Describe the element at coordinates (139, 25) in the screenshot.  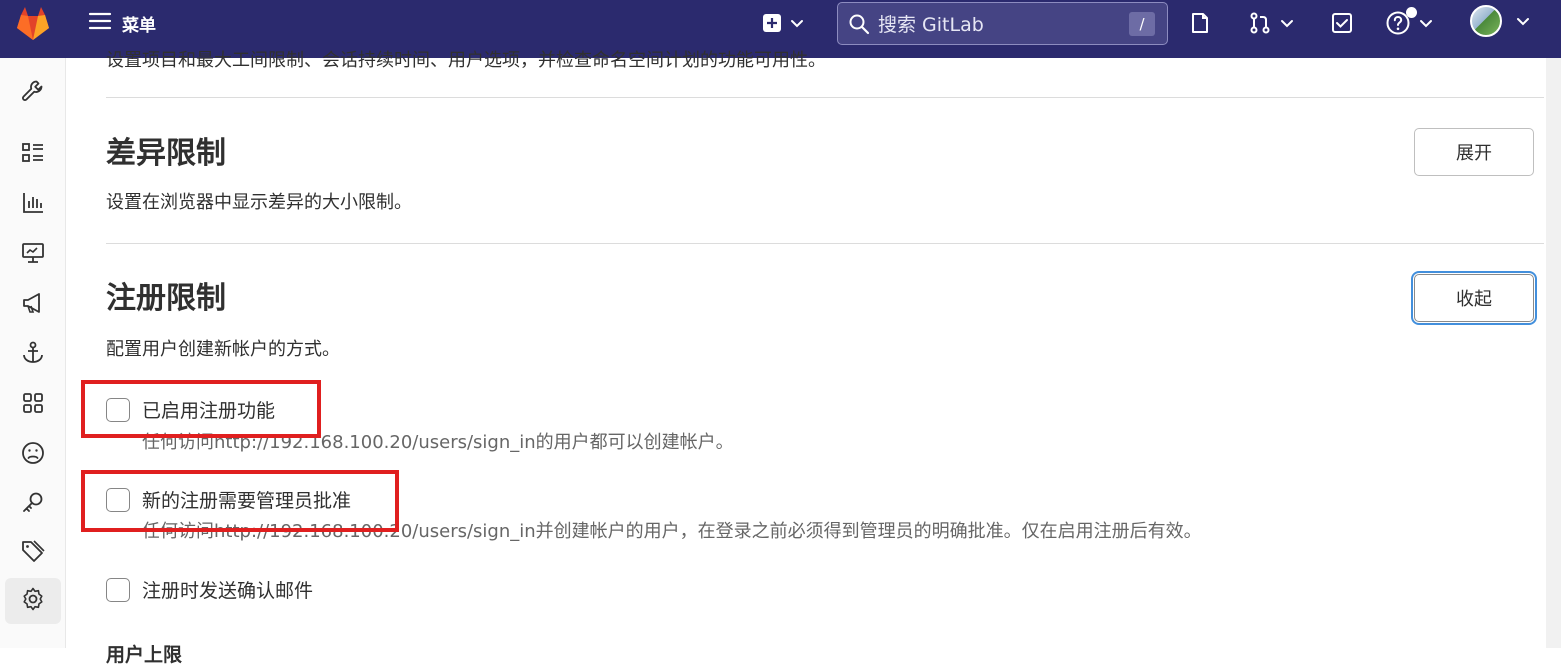
I see `menu-label: 菜单` at that location.